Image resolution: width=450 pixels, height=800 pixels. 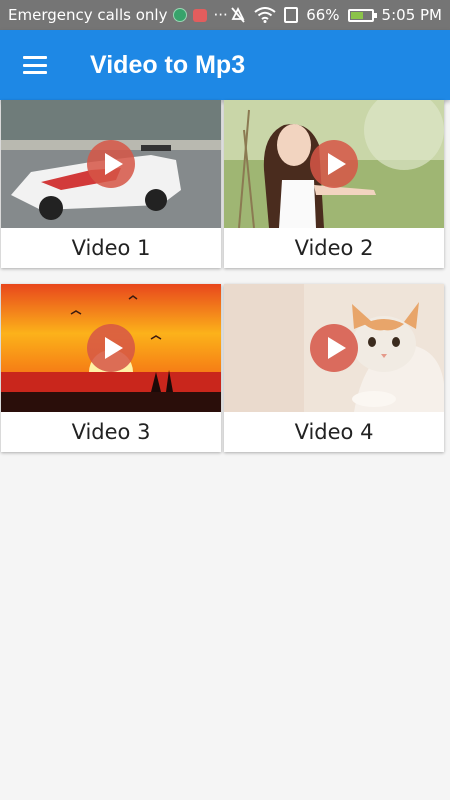 I want to click on wifi-icon, so click(x=265, y=15).